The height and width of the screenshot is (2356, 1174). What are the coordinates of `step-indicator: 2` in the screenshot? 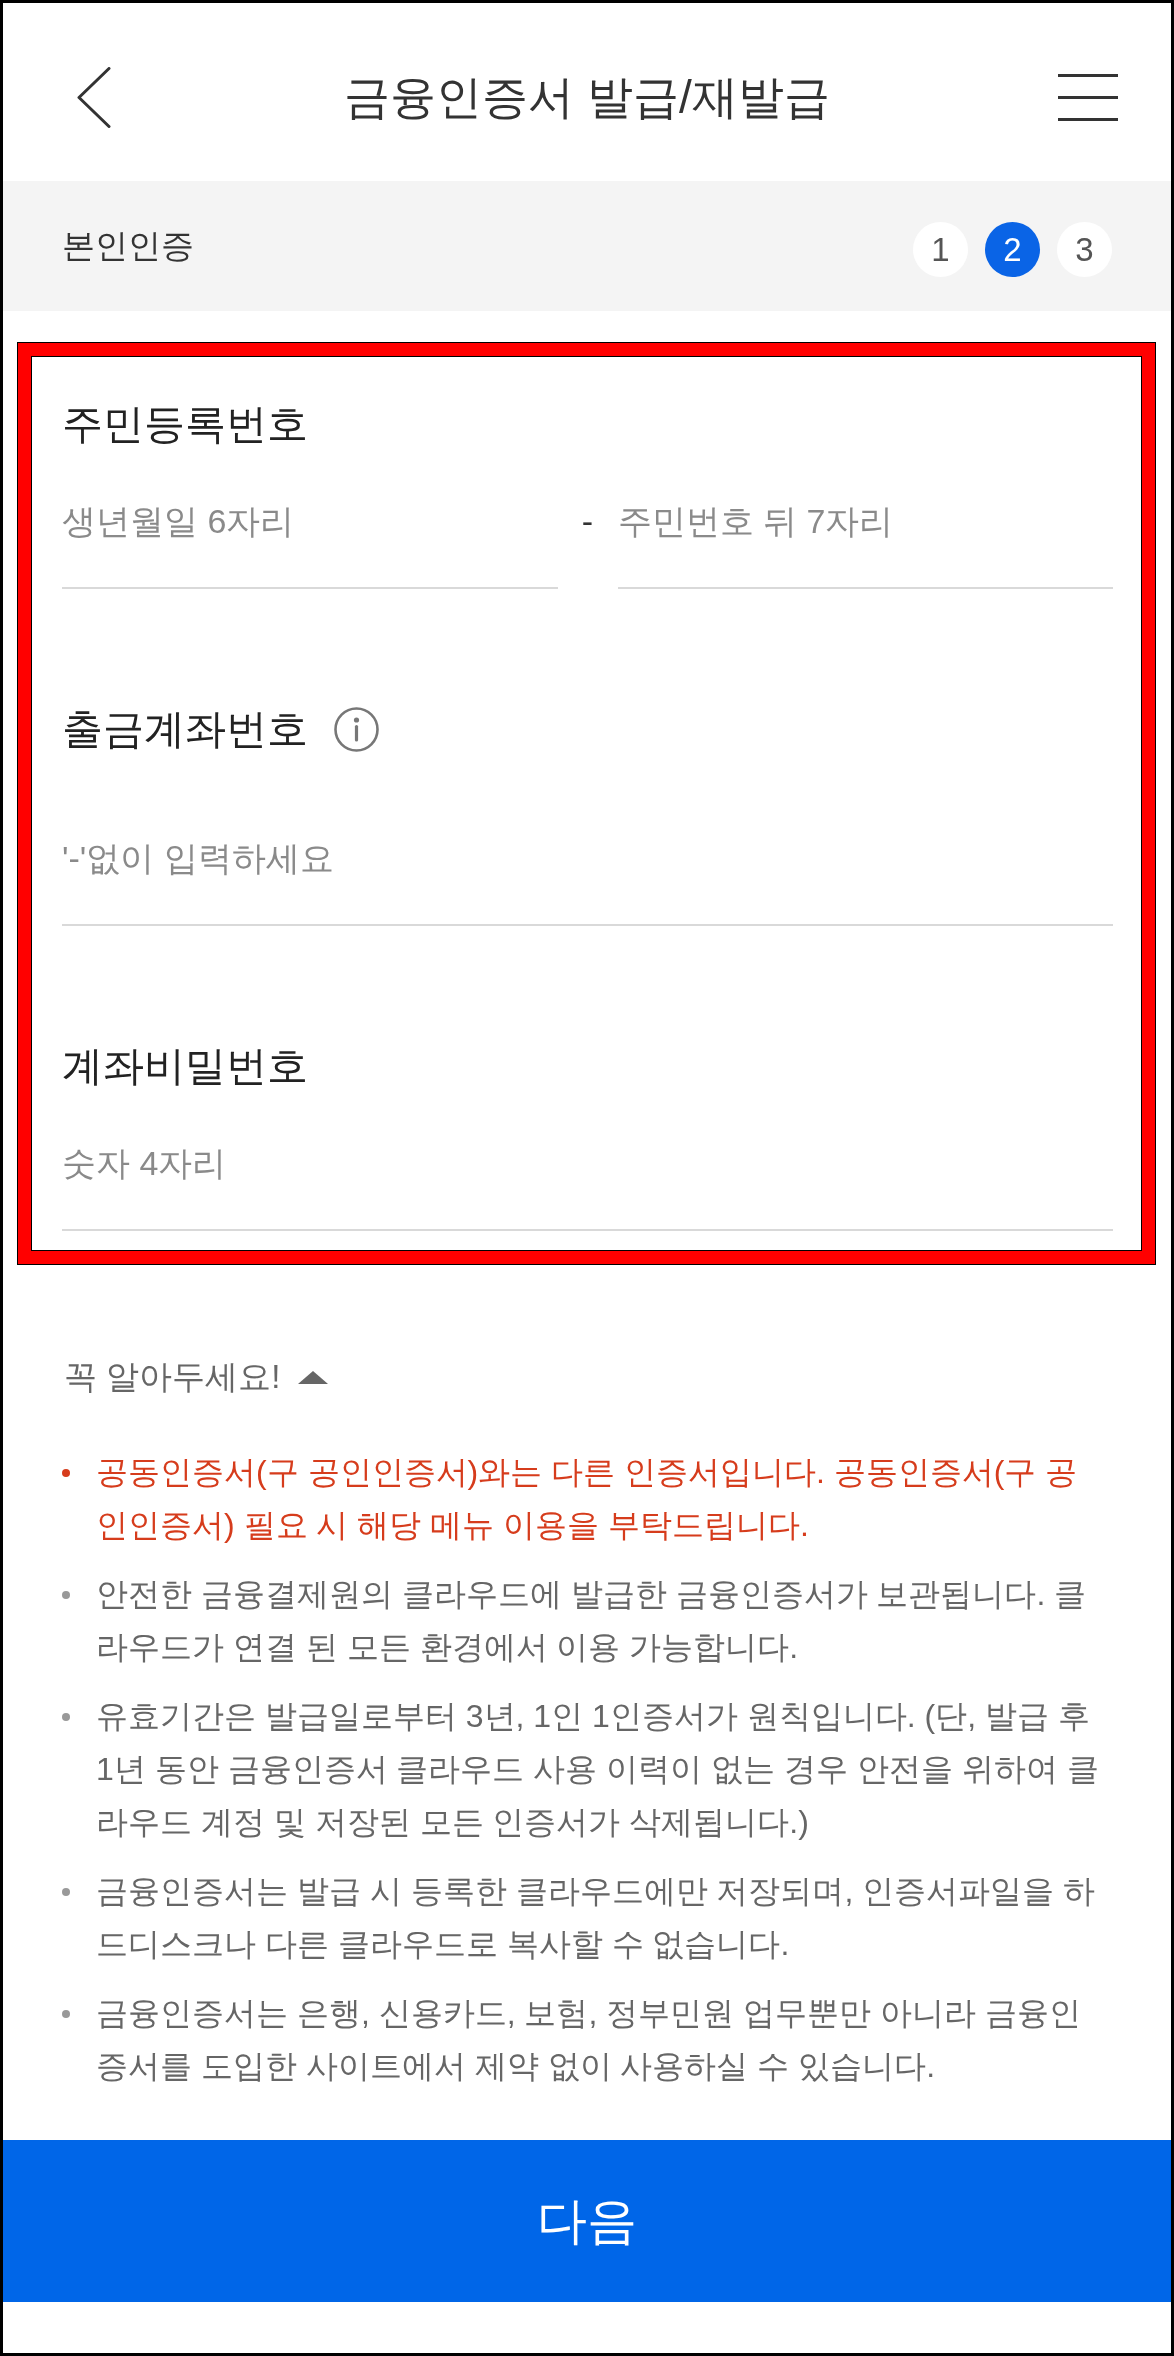 It's located at (1012, 249).